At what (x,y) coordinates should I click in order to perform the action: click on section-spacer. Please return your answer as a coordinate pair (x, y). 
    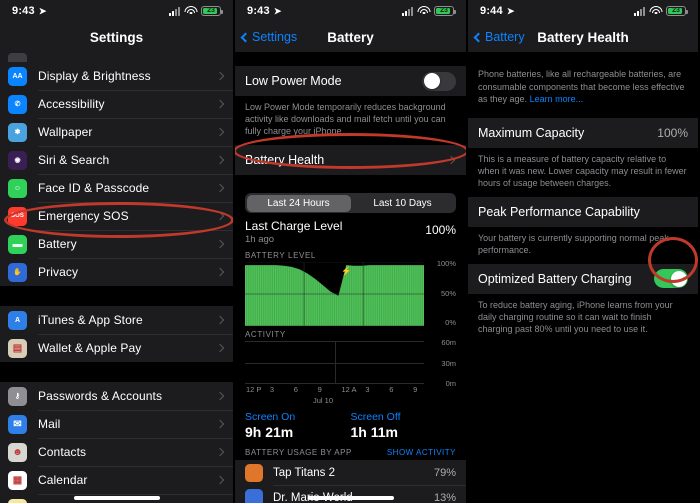
    Looking at the image, I should click on (350, 180).